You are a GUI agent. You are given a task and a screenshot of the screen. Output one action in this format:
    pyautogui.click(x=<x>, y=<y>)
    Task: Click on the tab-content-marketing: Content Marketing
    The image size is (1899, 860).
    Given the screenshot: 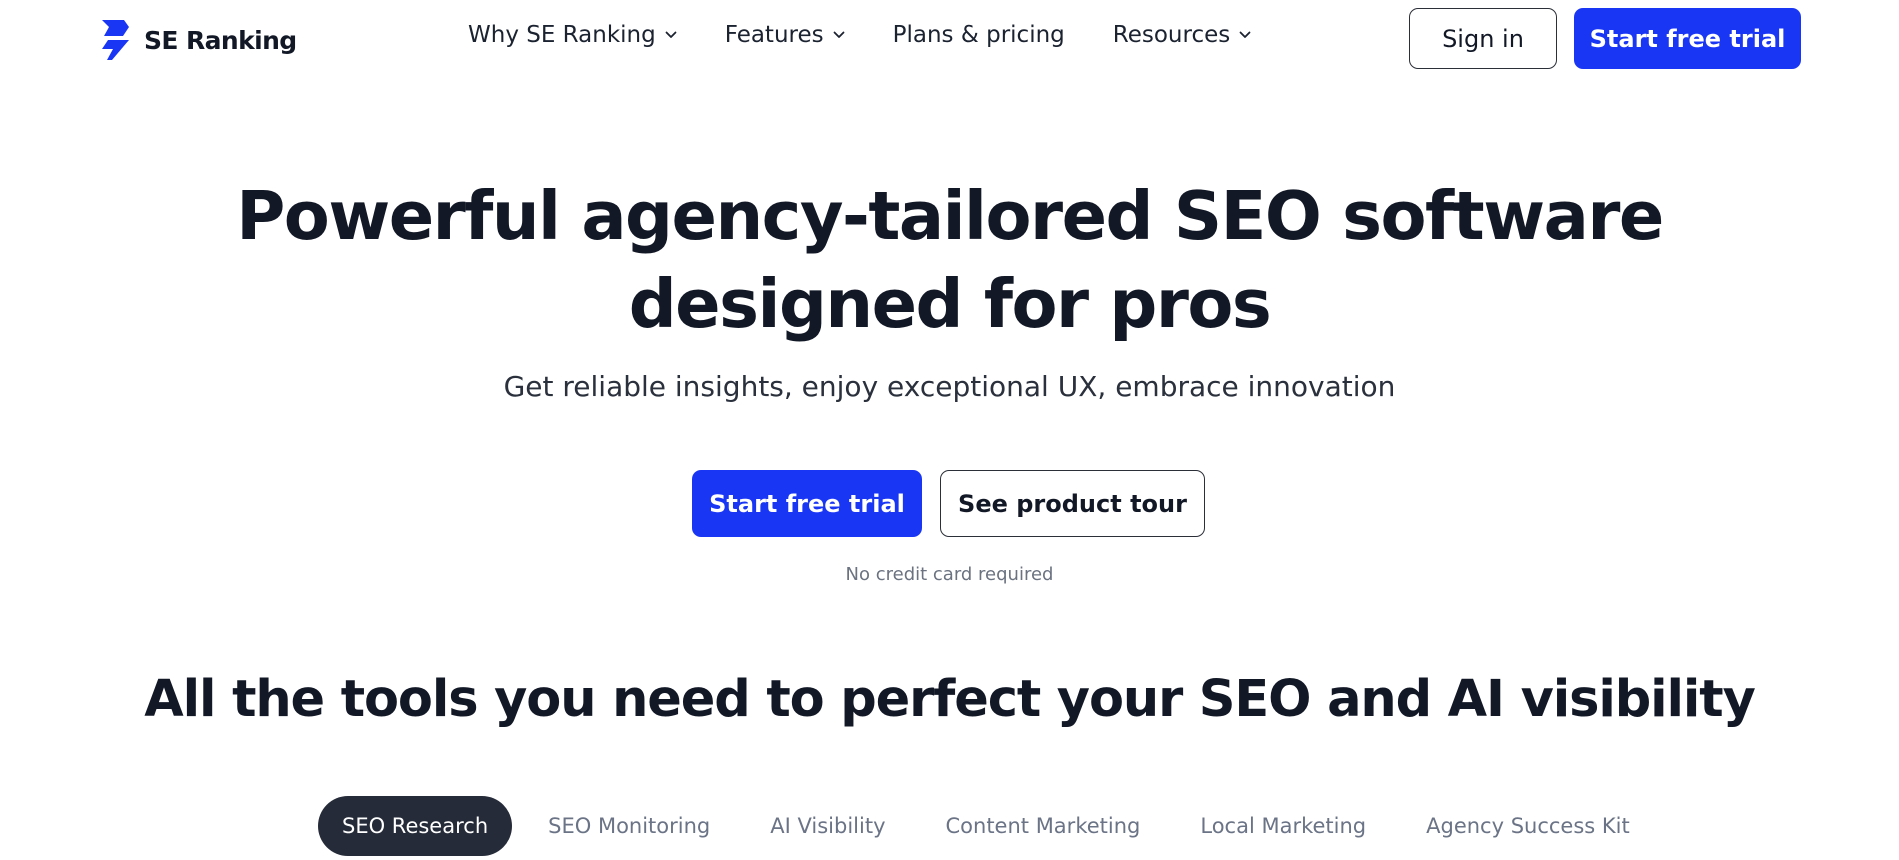 What is the action you would take?
    pyautogui.click(x=1043, y=826)
    